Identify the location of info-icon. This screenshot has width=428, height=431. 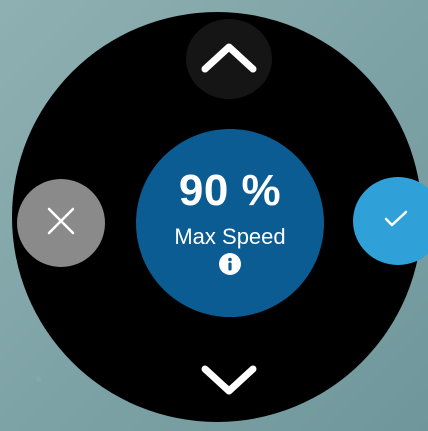
(230, 264).